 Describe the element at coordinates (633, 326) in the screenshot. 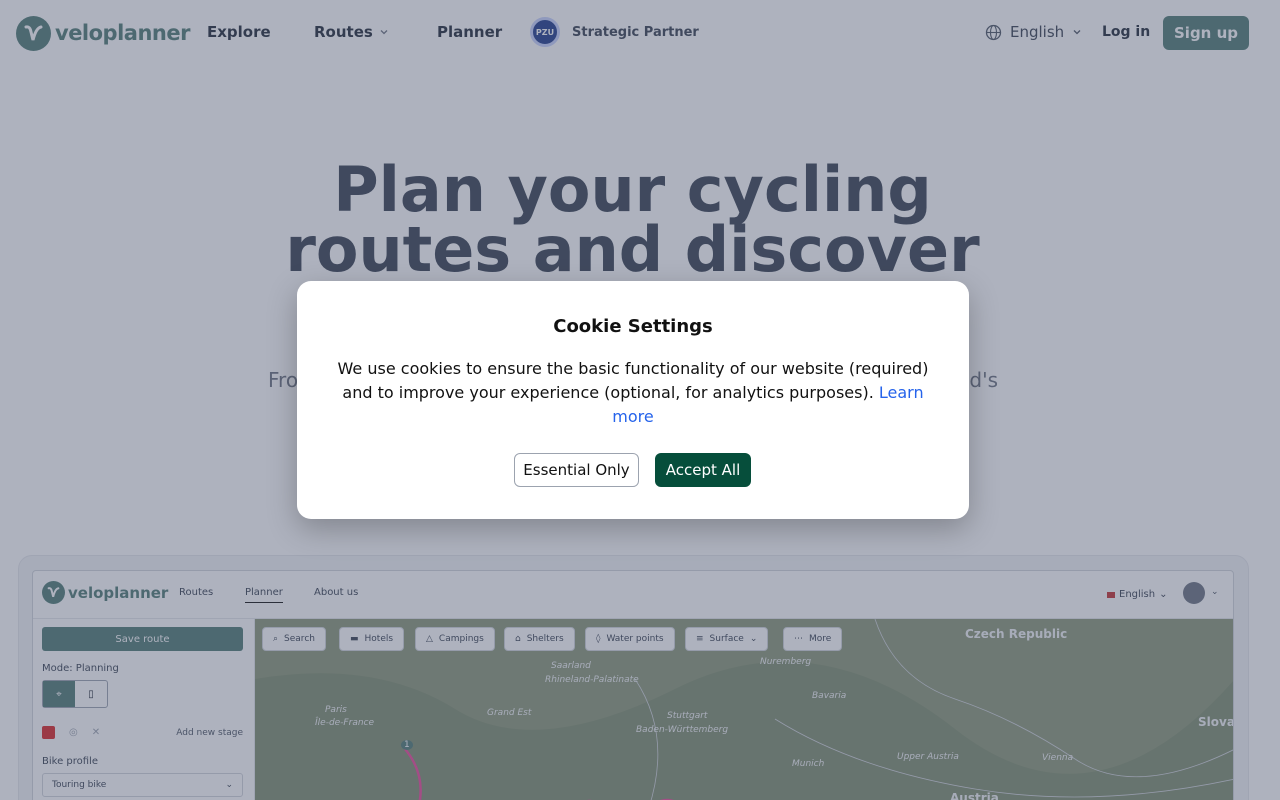

I see `cookie-dialog-title: Cookie Settings` at that location.